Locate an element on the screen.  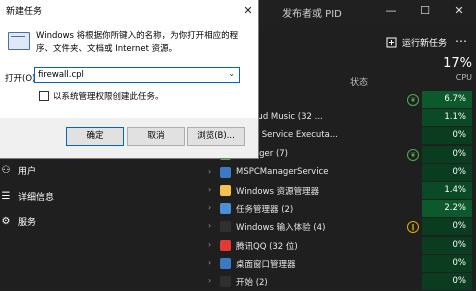
process-name: Windows 输入体验 (4) is located at coordinates (281, 228).